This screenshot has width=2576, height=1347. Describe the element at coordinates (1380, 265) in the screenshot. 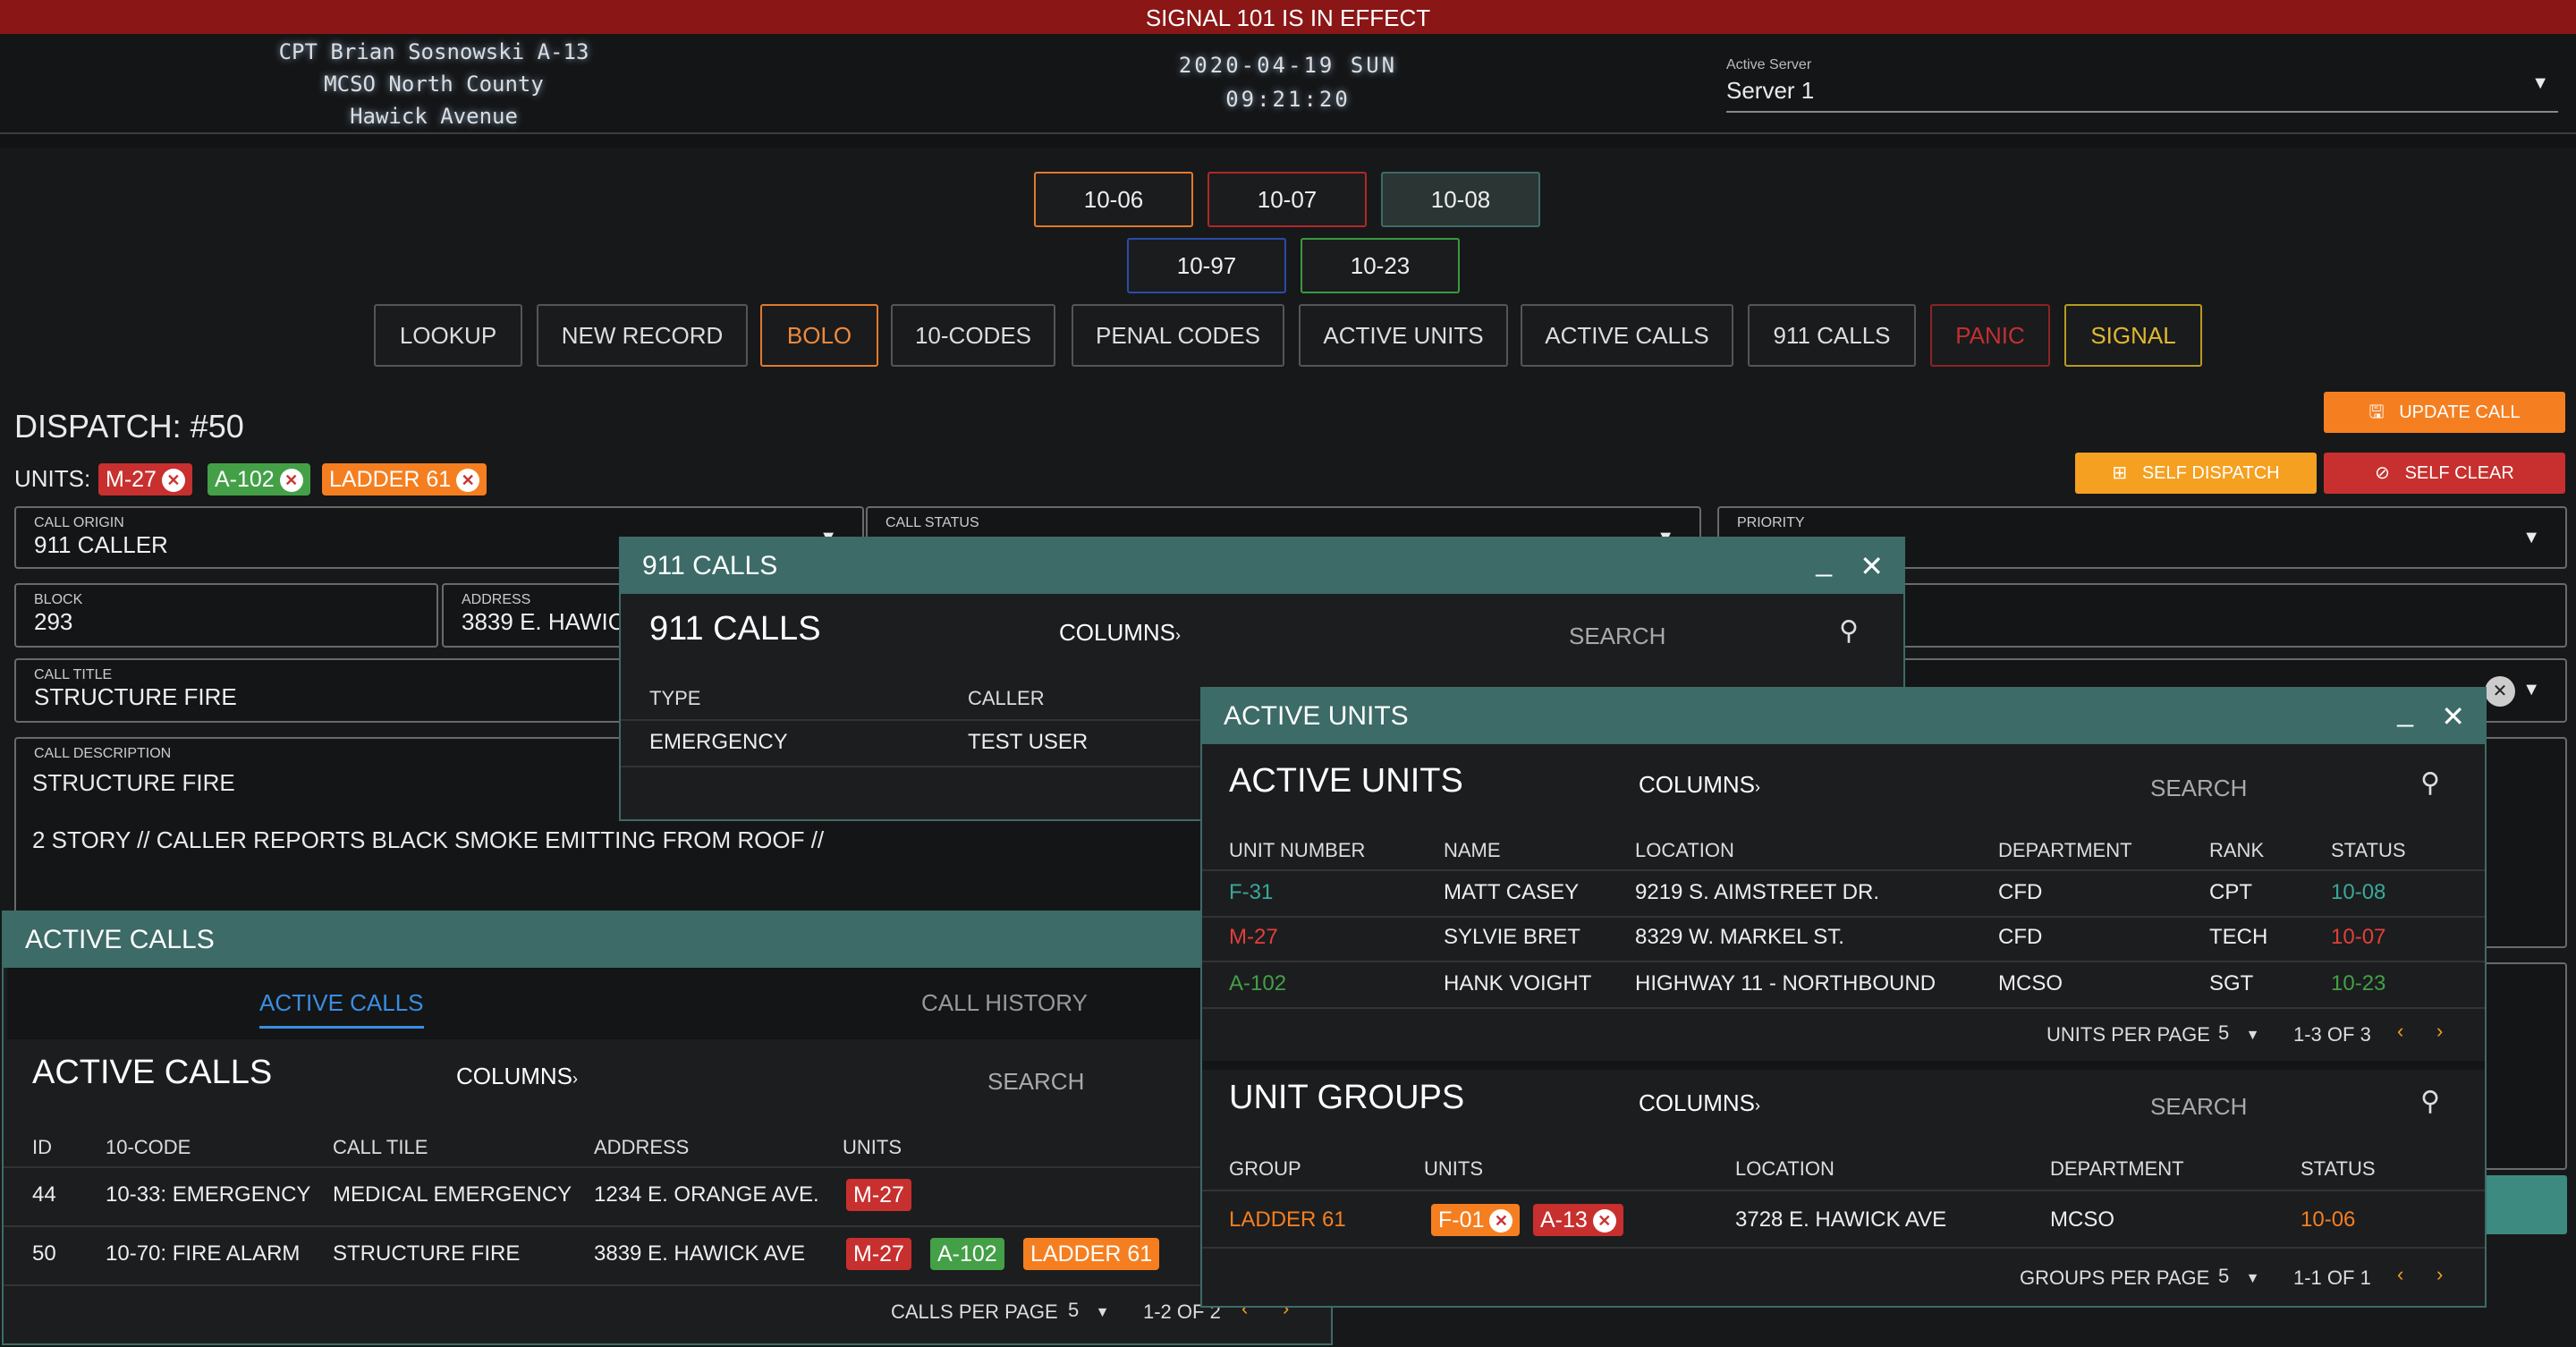

I see `status-button-10-23: 10-23` at that location.